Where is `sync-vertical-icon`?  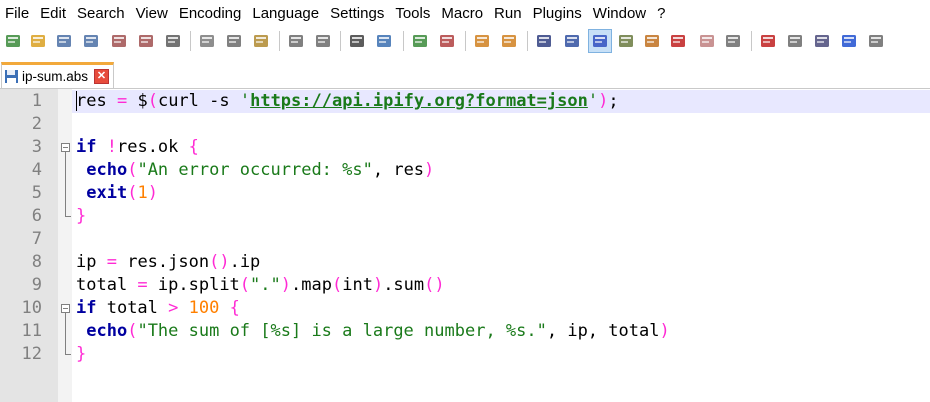 sync-vertical-icon is located at coordinates (482, 41).